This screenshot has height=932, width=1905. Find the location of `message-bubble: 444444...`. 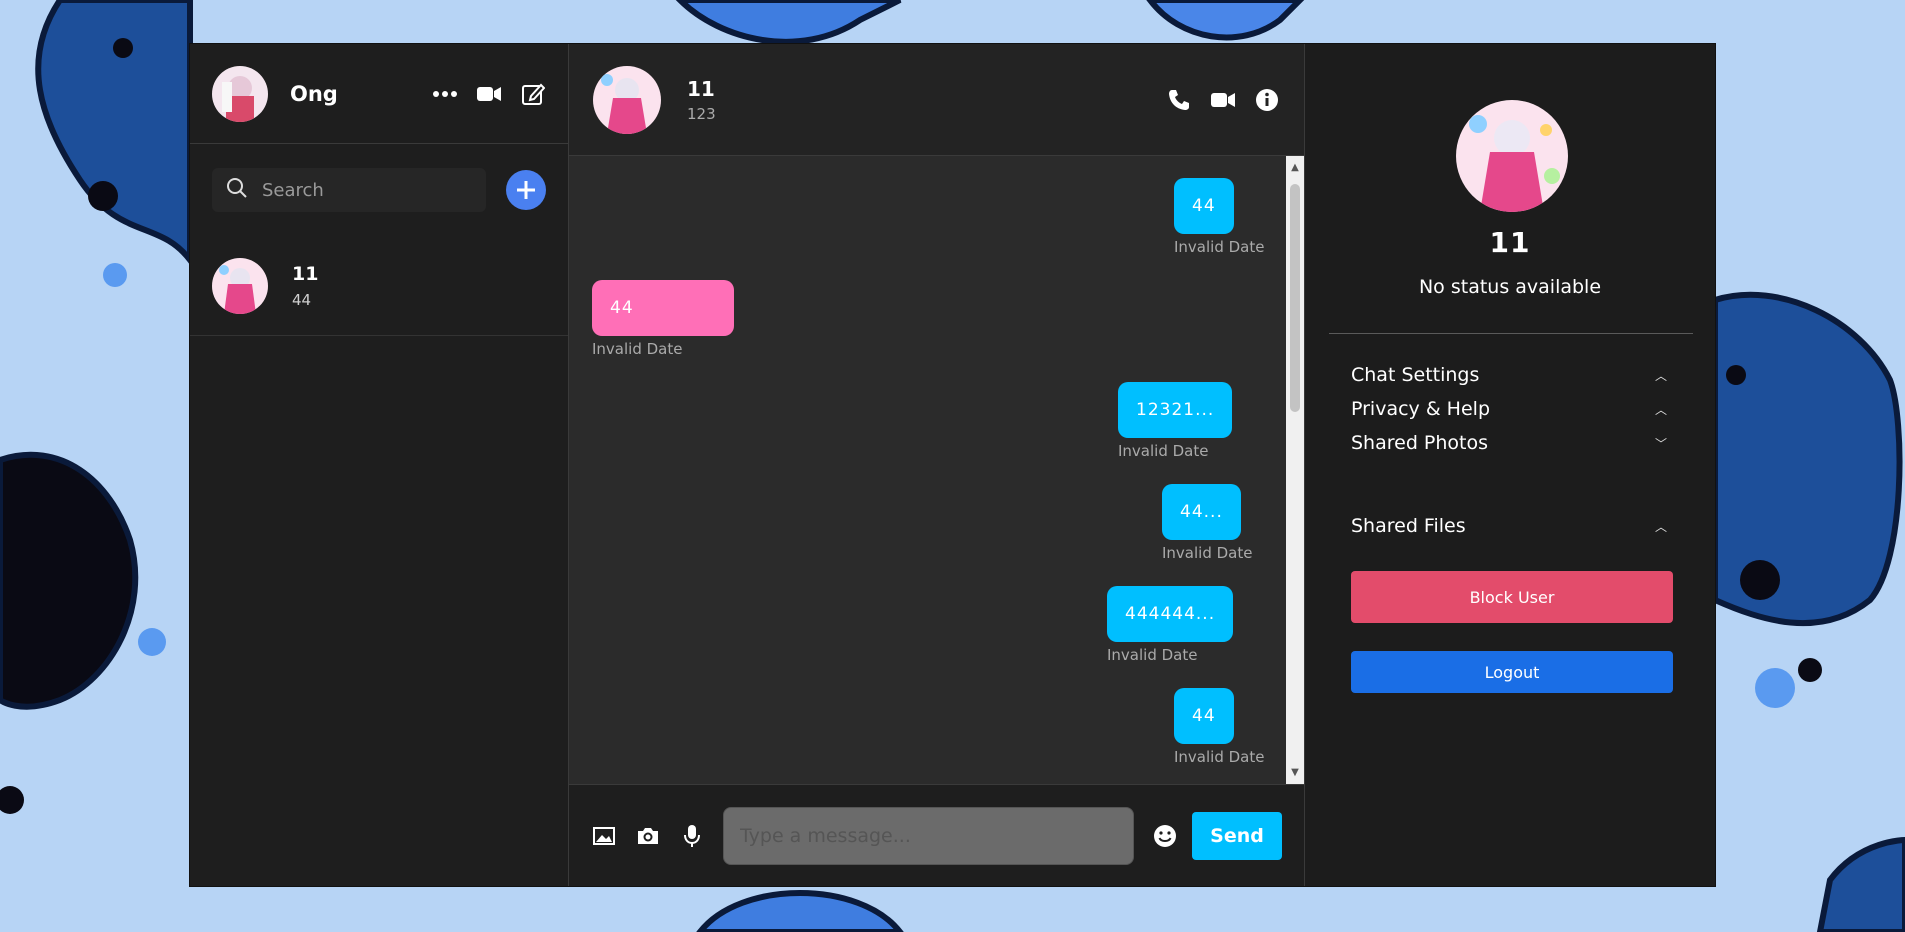

message-bubble: 444444... is located at coordinates (1170, 614).